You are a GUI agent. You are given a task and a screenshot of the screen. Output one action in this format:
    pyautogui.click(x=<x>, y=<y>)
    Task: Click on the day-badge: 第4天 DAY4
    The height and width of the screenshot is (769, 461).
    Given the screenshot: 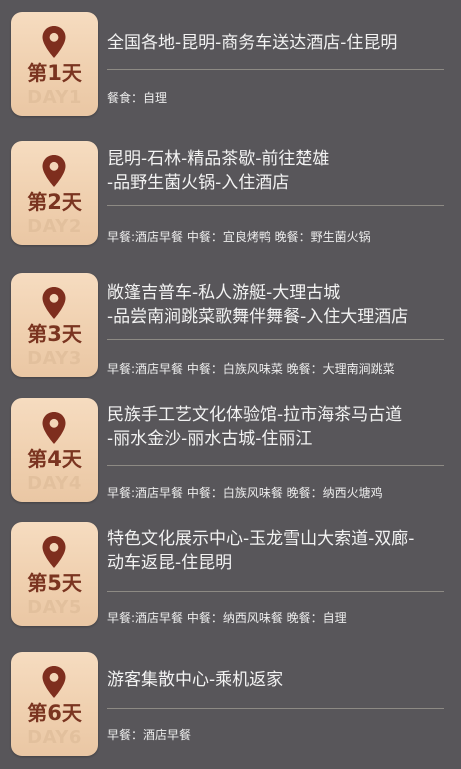 What is the action you would take?
    pyautogui.click(x=54, y=450)
    